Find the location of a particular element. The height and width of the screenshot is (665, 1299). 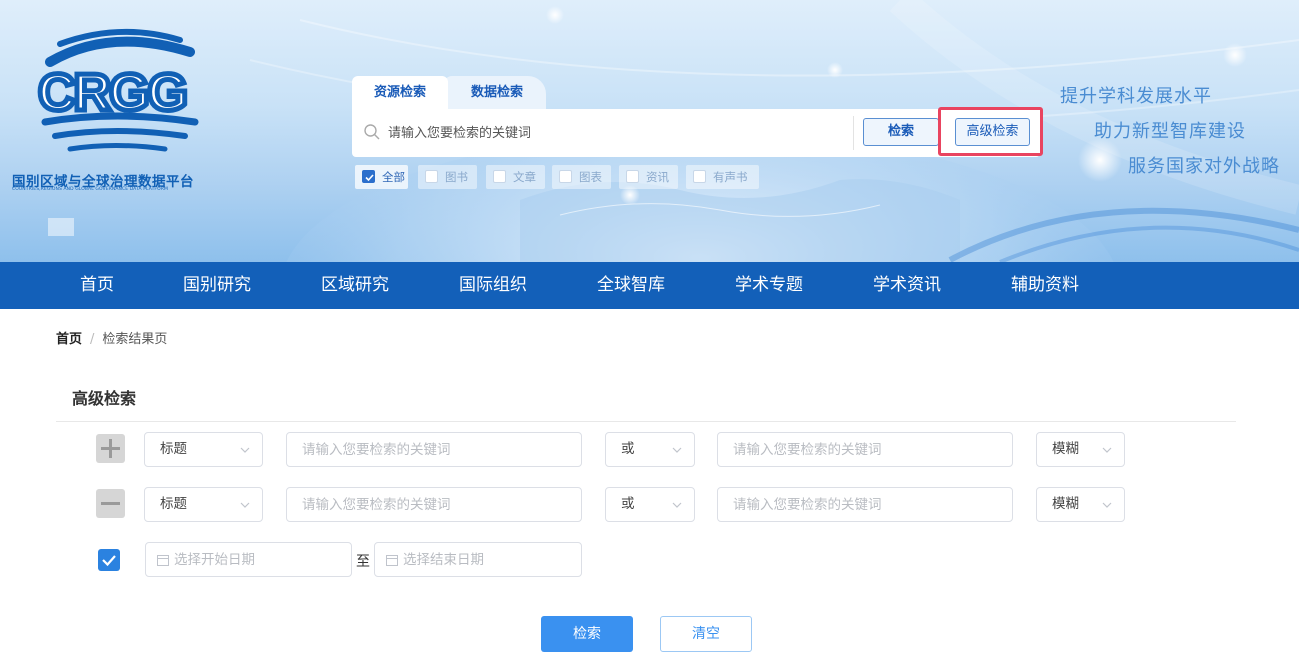

keyword-input-2a is located at coordinates (434, 504).